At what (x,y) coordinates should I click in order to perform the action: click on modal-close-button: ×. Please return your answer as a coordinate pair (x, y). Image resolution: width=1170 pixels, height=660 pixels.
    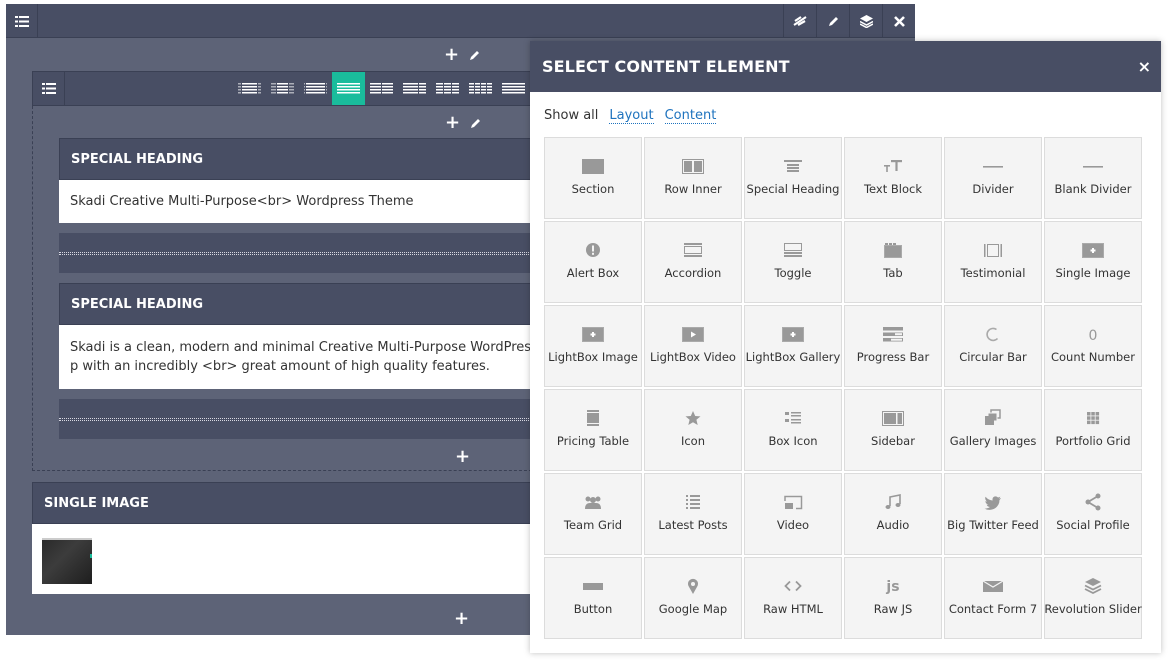
    Looking at the image, I should click on (1144, 66).